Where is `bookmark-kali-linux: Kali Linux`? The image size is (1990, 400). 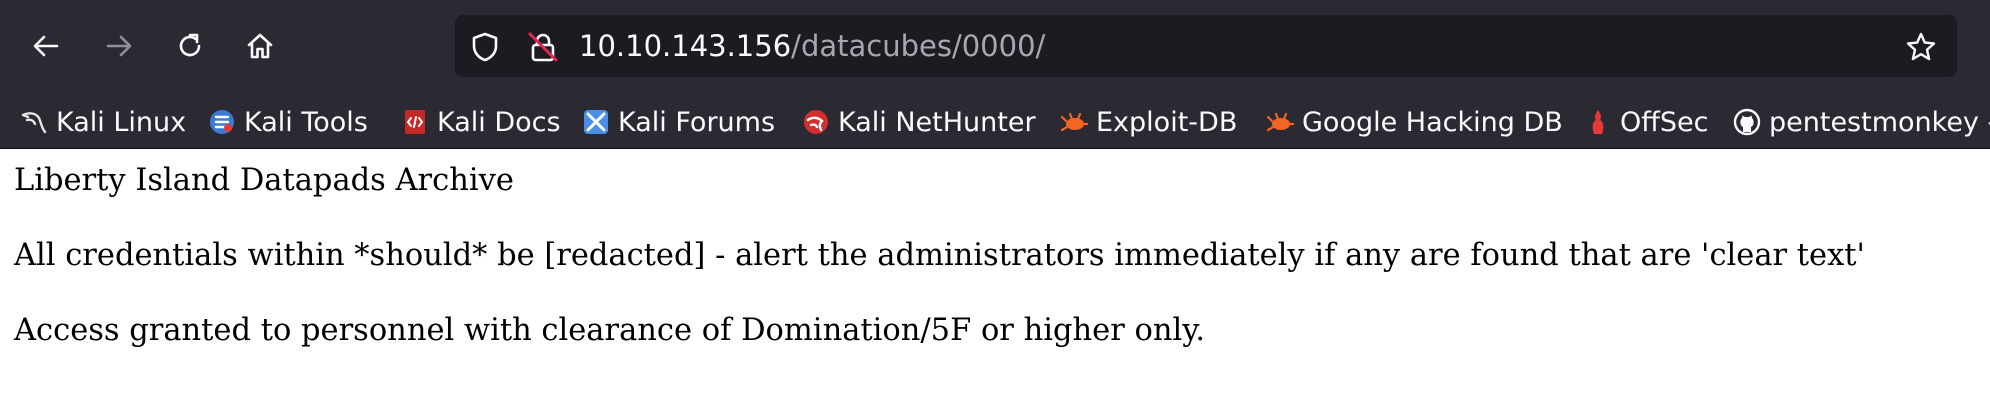 bookmark-kali-linux: Kali Linux is located at coordinates (103, 122).